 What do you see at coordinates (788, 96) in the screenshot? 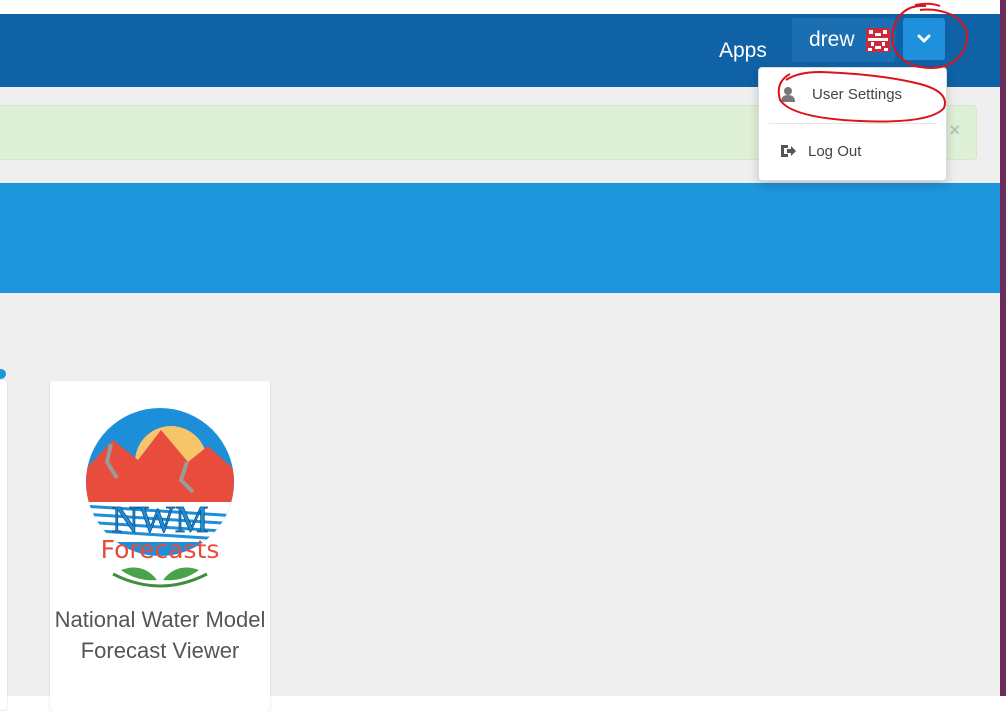
I see `user-icon` at bounding box center [788, 96].